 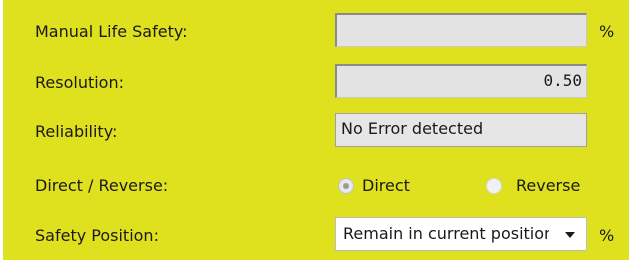 What do you see at coordinates (607, 235) in the screenshot?
I see `safety-position-unit: %` at bounding box center [607, 235].